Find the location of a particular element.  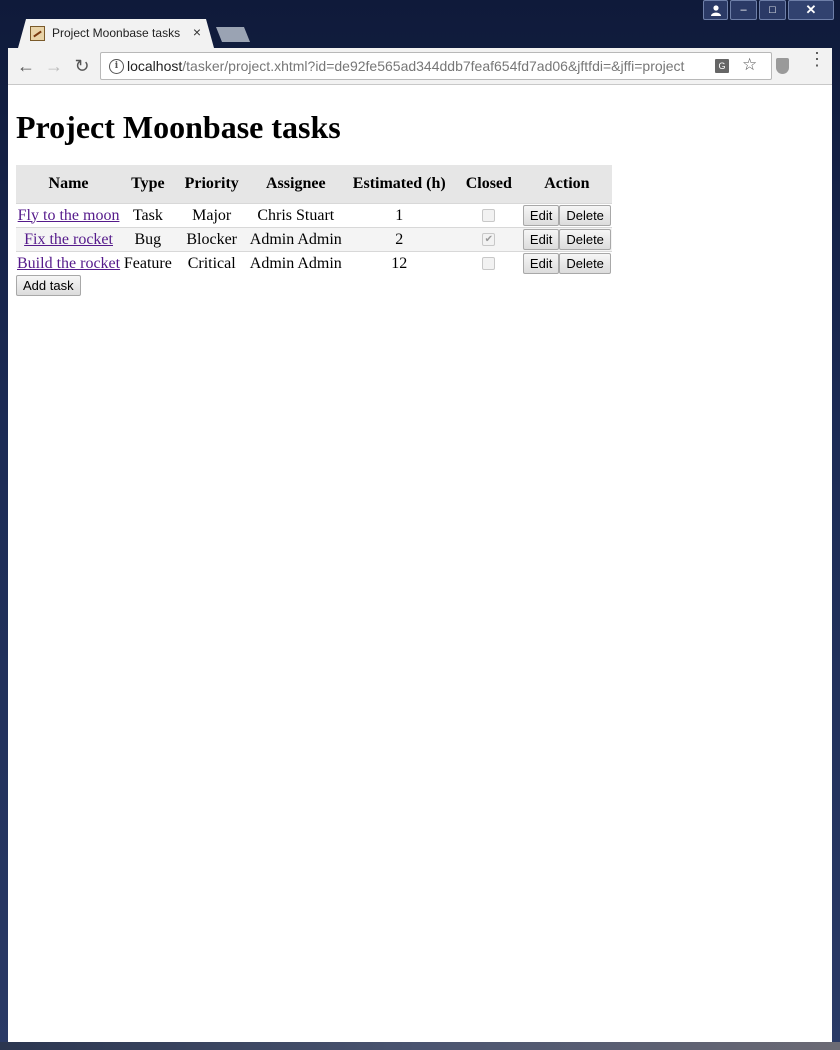

task-assignee: Chris Stuart is located at coordinates (295, 215).